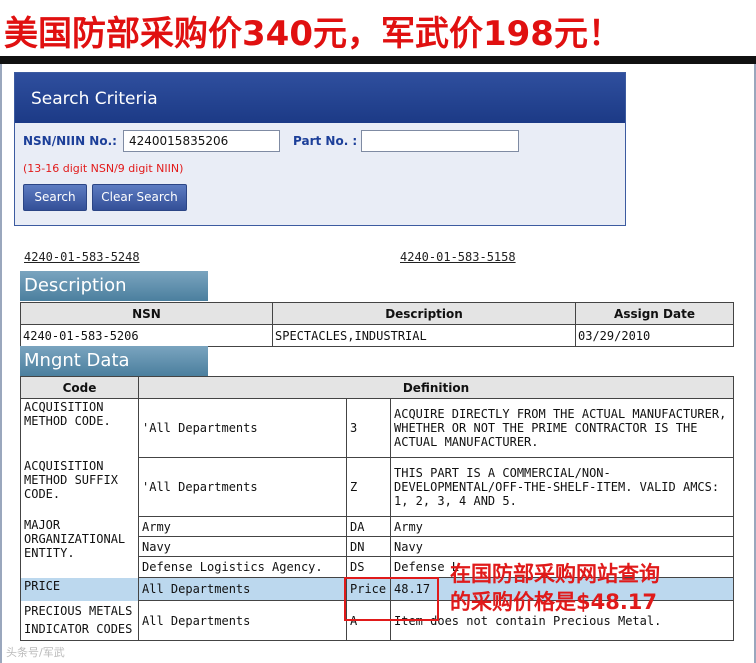 This screenshot has height=663, width=756. What do you see at coordinates (201, 141) in the screenshot?
I see `nsn-input` at bounding box center [201, 141].